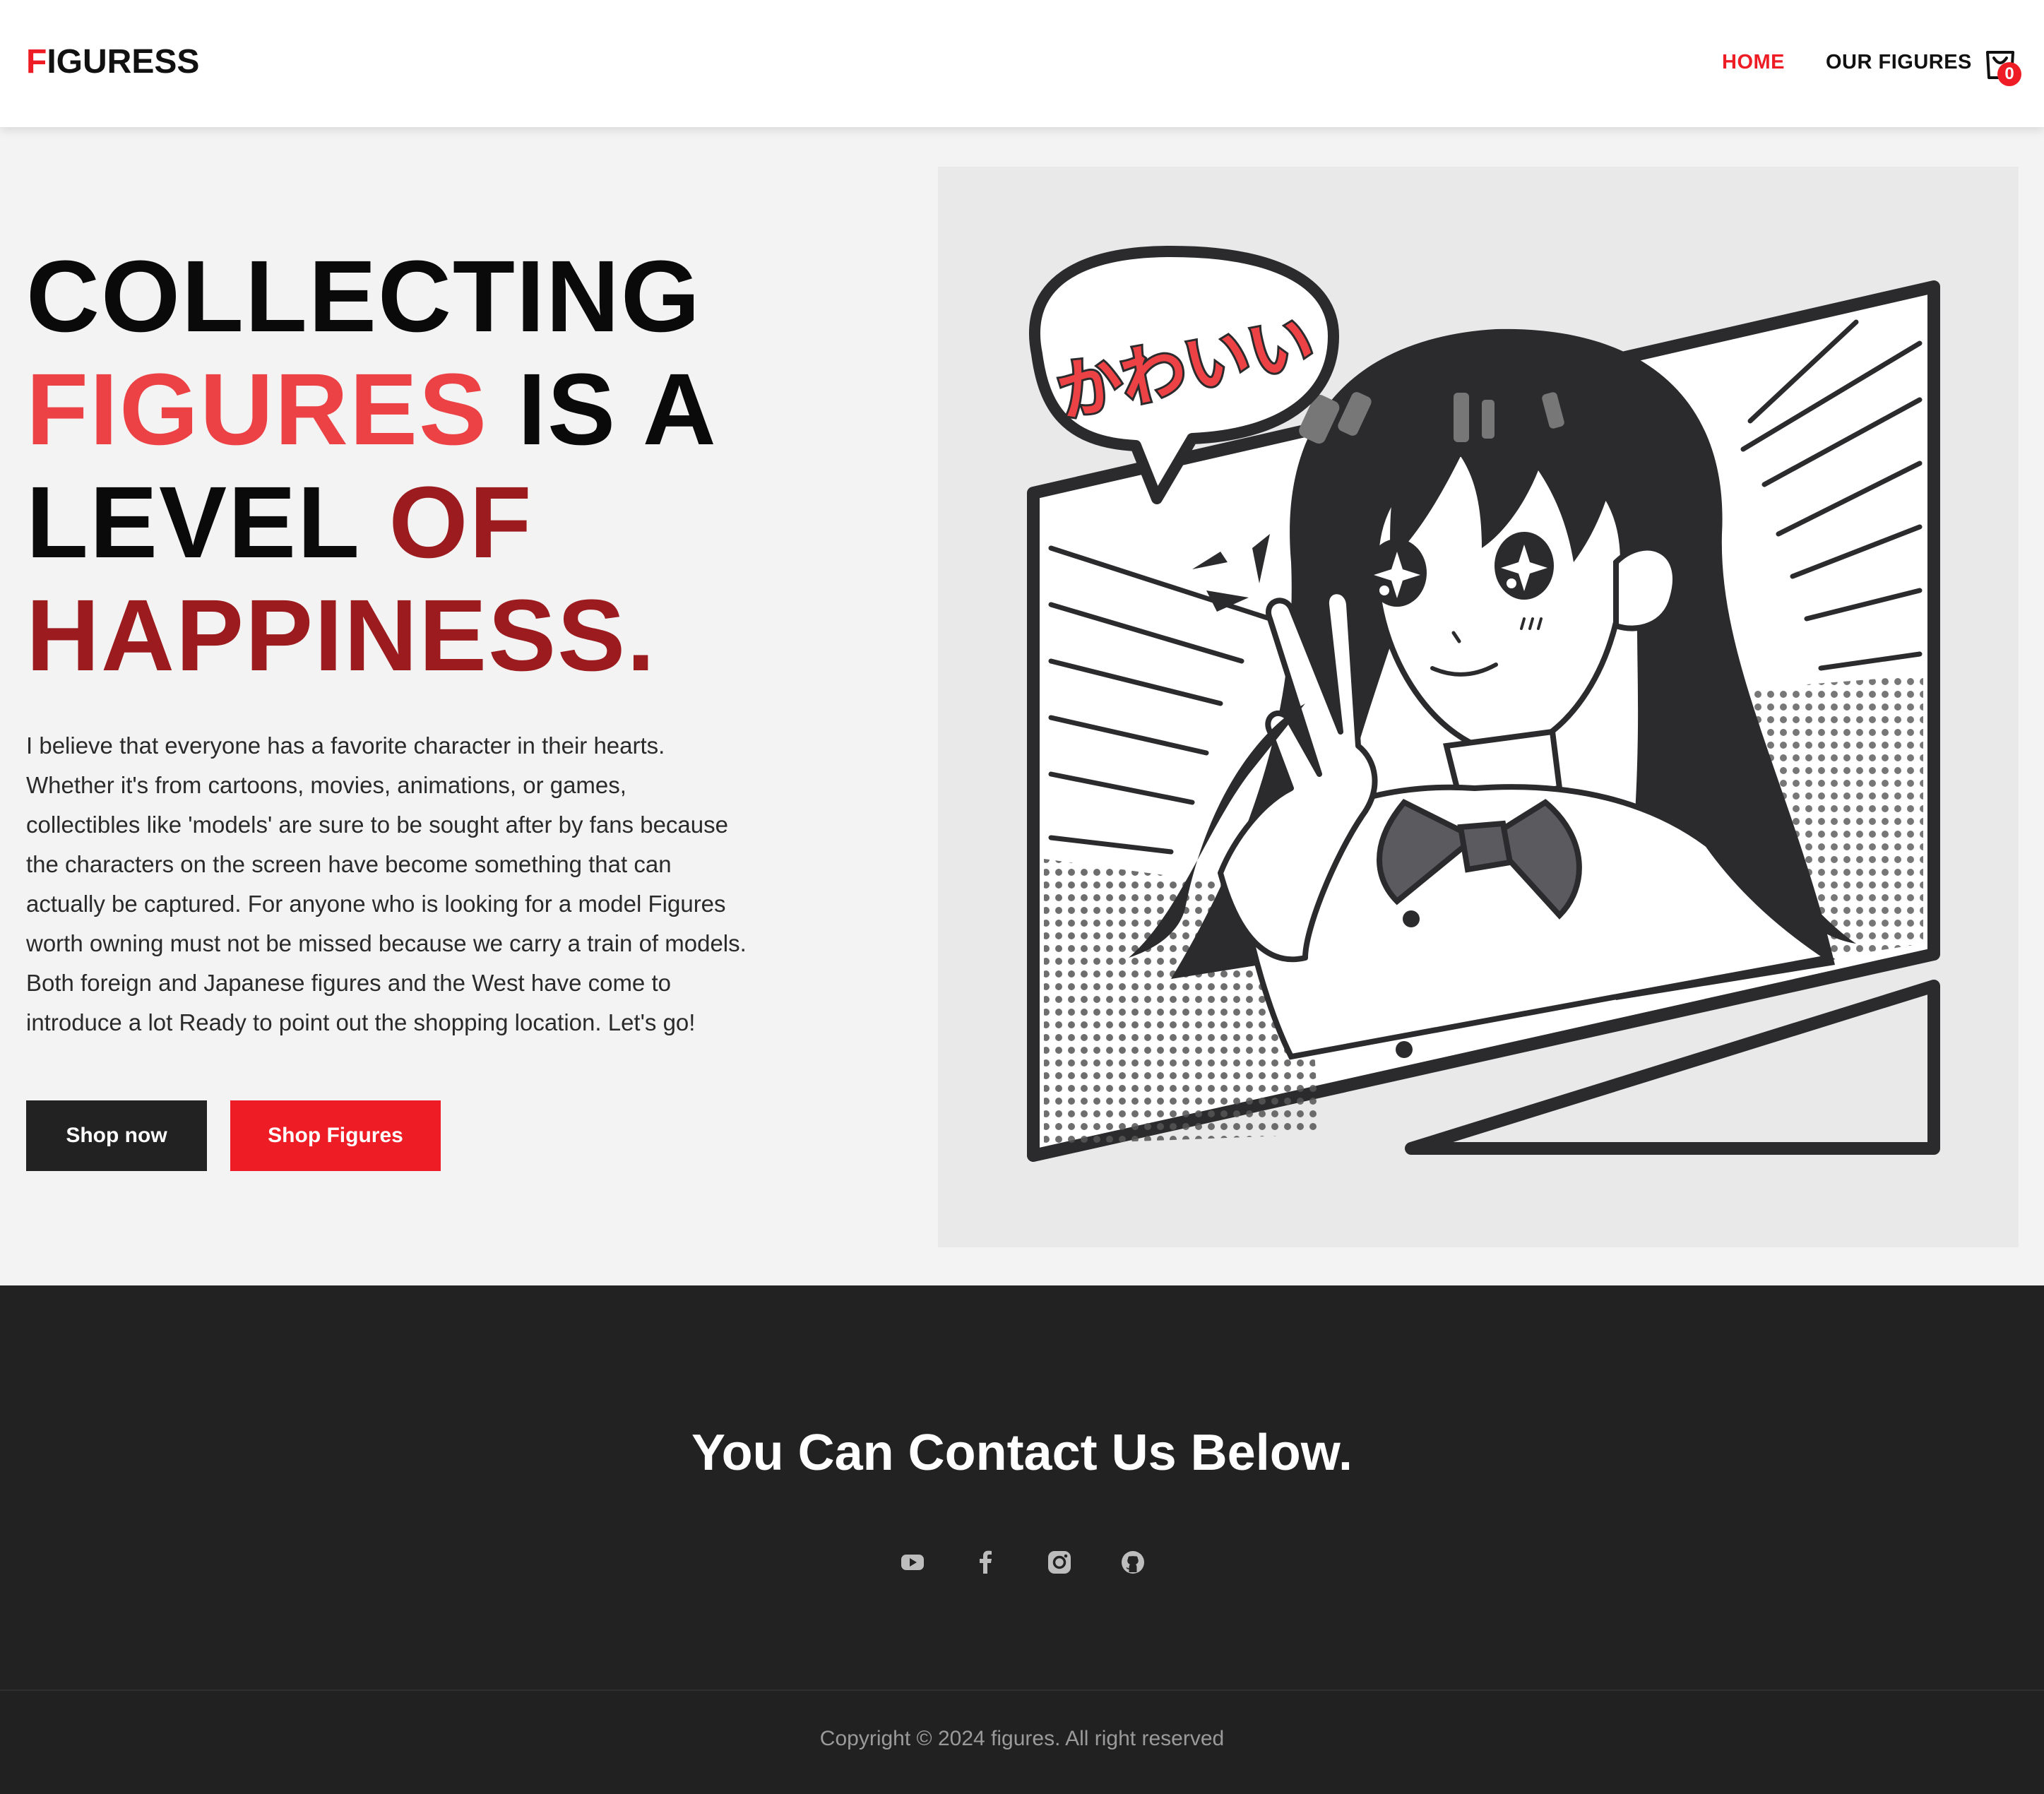  I want to click on instagram-link, so click(1059, 1562).